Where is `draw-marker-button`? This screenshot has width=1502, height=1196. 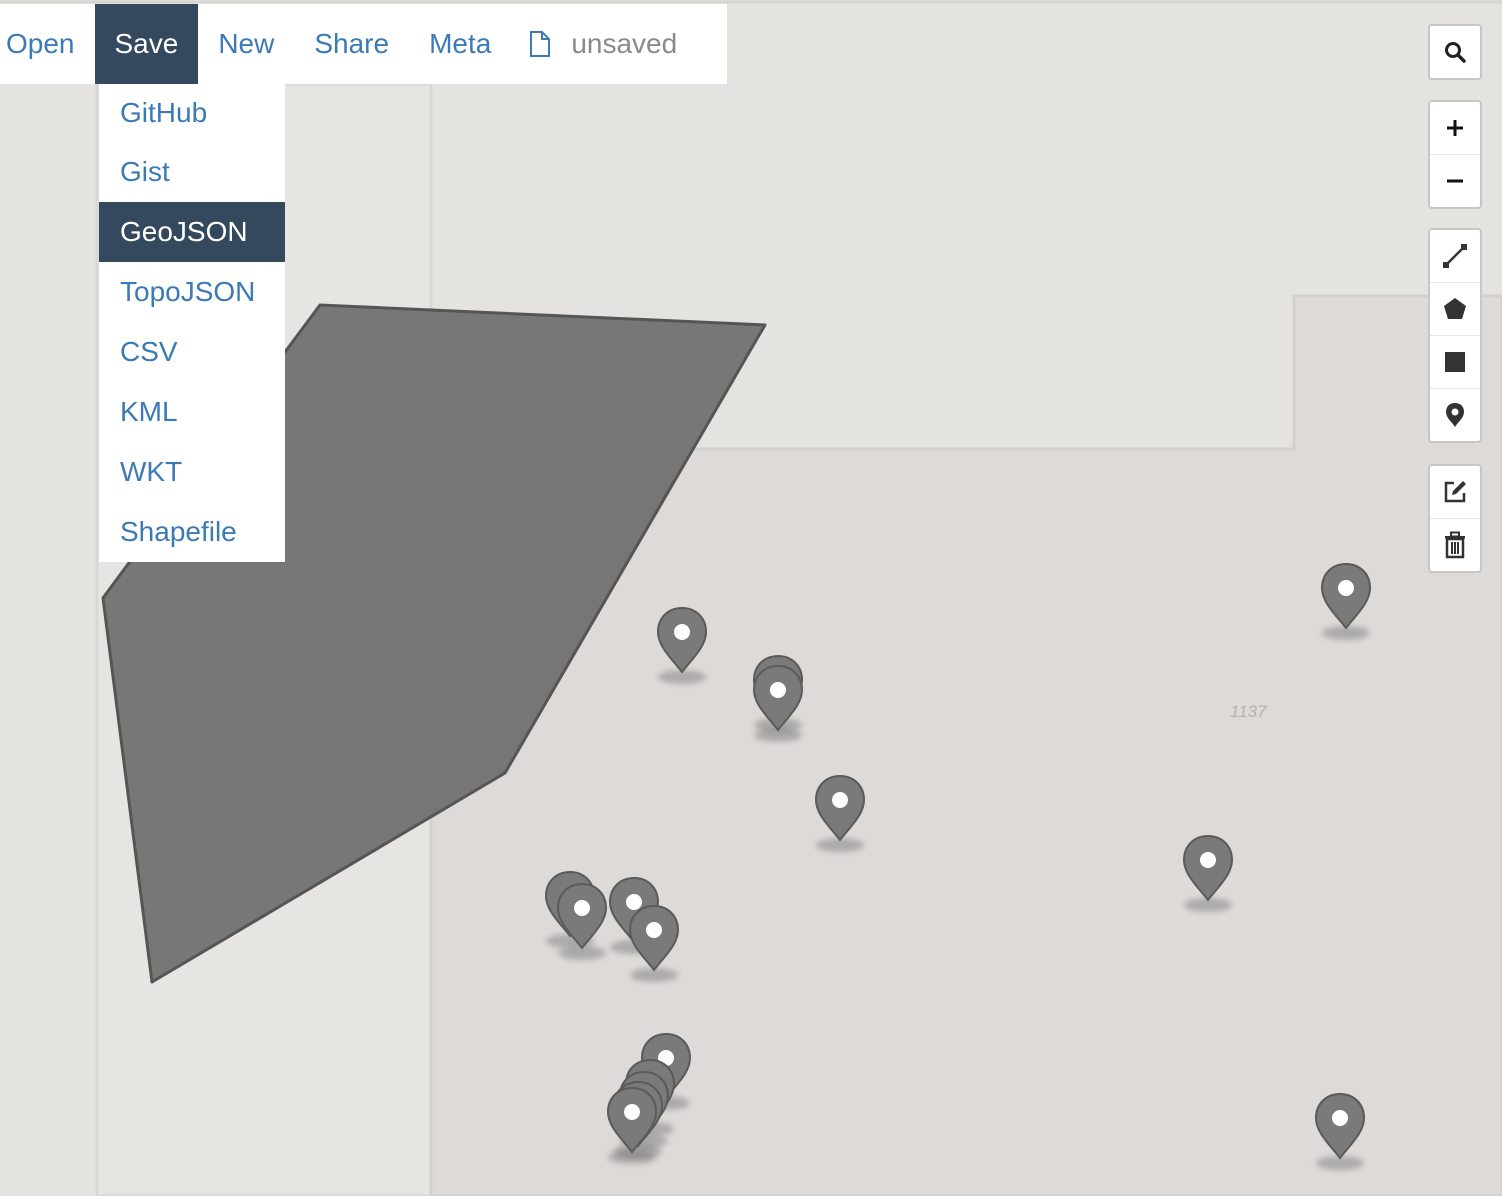
draw-marker-button is located at coordinates (1455, 414).